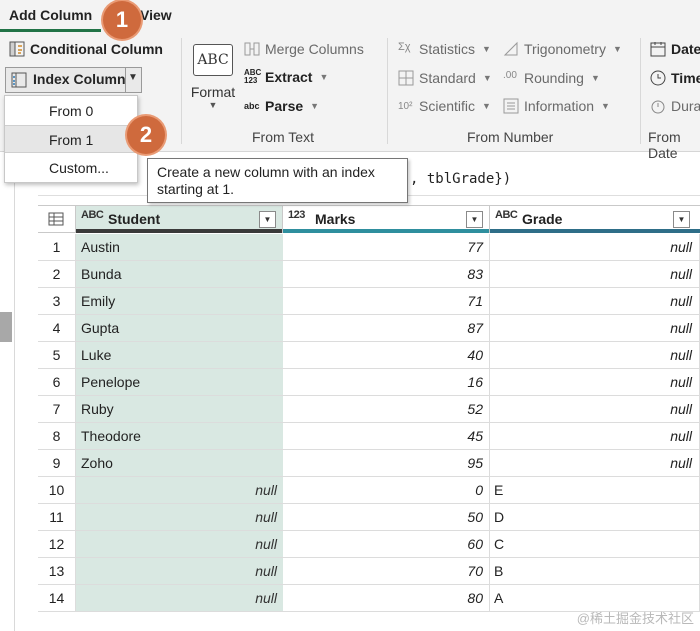  I want to click on column-header-grade: ABC Grade ▼, so click(595, 219).